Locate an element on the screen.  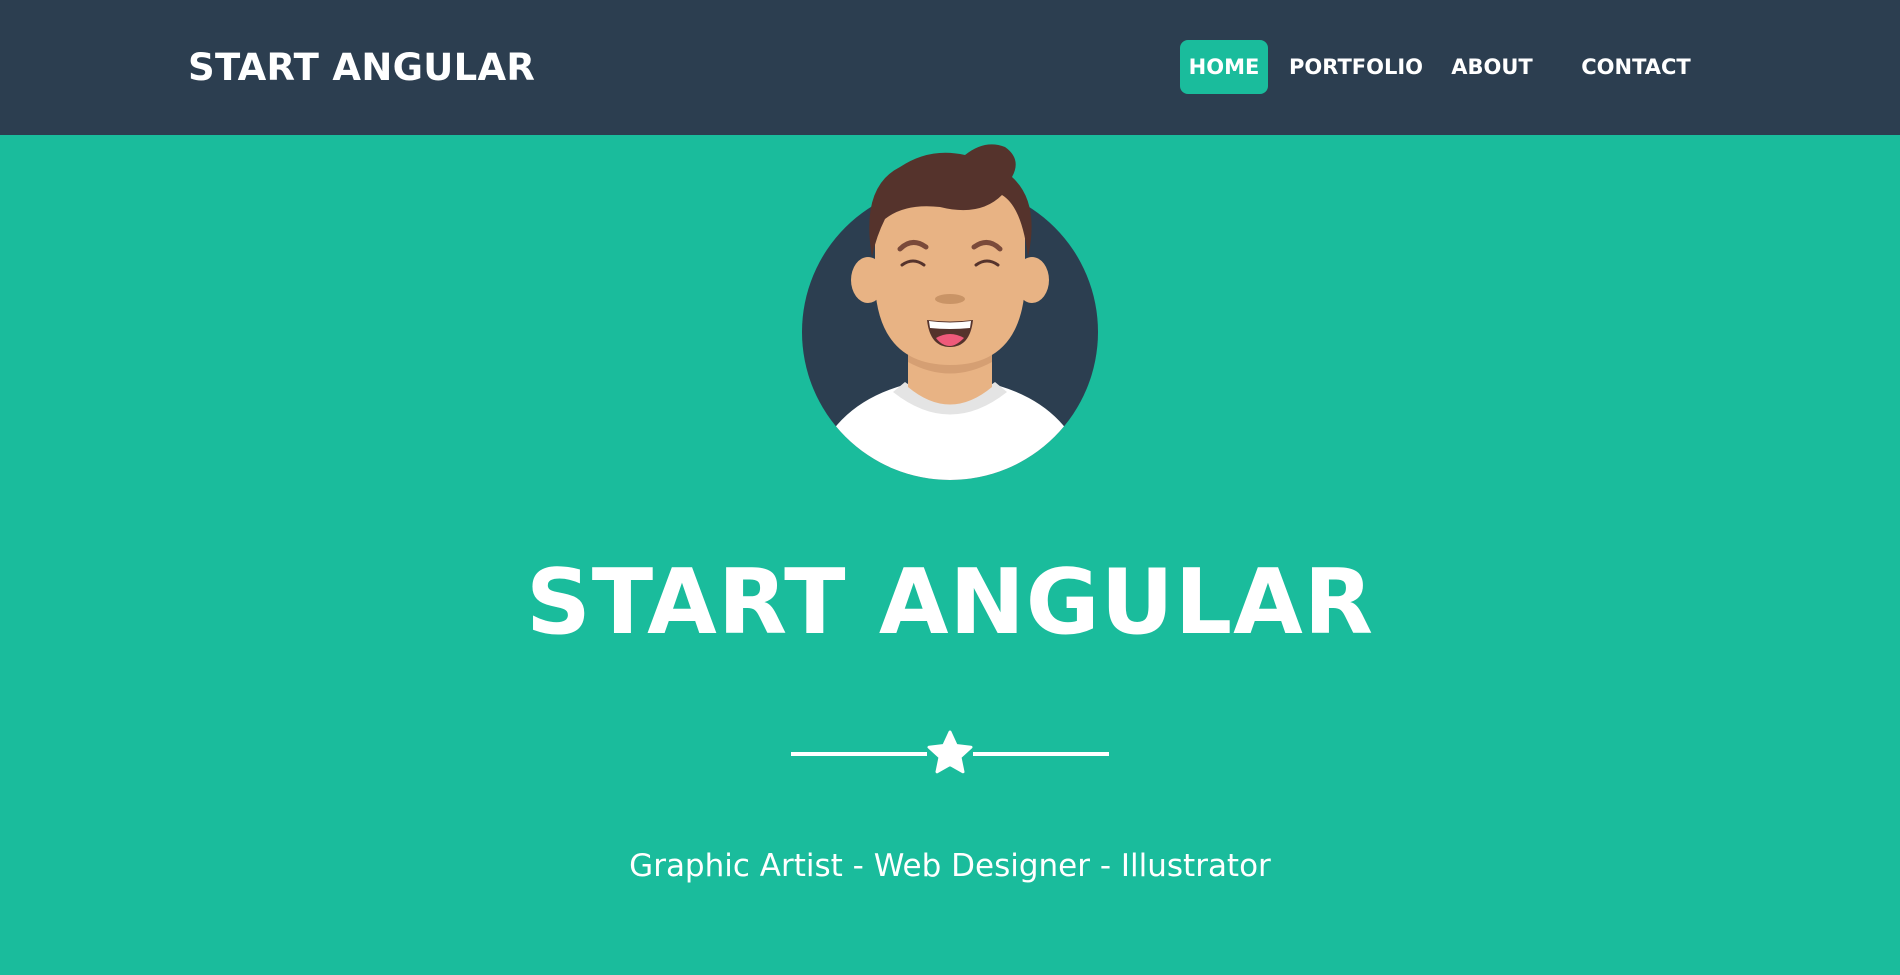
nav-about: ABOUT is located at coordinates (1492, 67).